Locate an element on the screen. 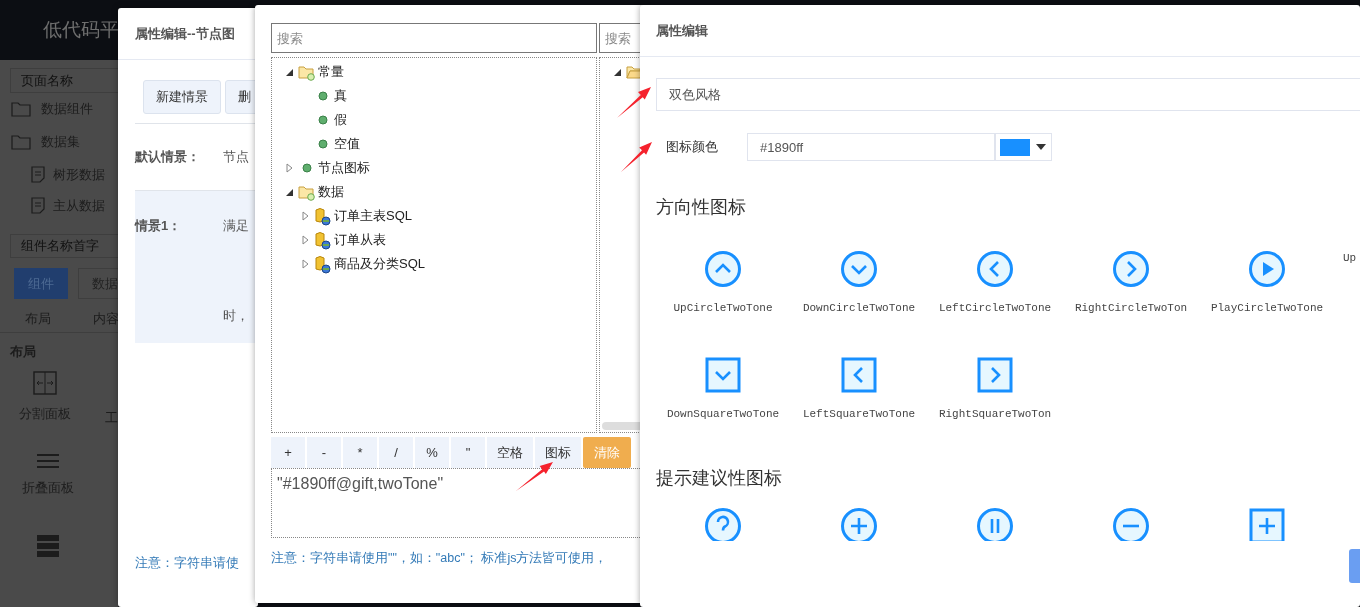  menu-lines-icon is located at coordinates (47, 461).